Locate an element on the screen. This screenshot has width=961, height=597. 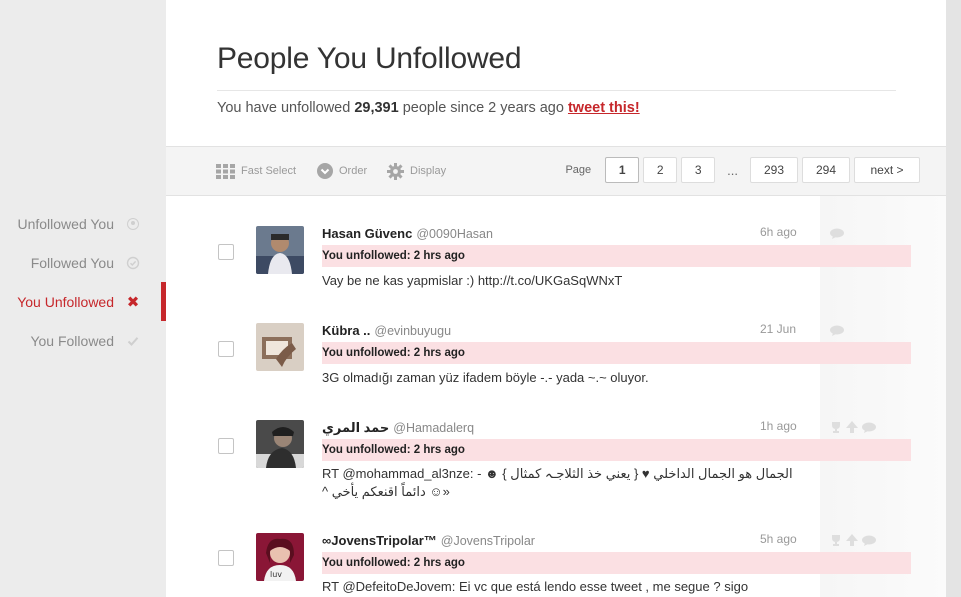
user-name: Hasan Güvenc @0090Hasan is located at coordinates (407, 233).